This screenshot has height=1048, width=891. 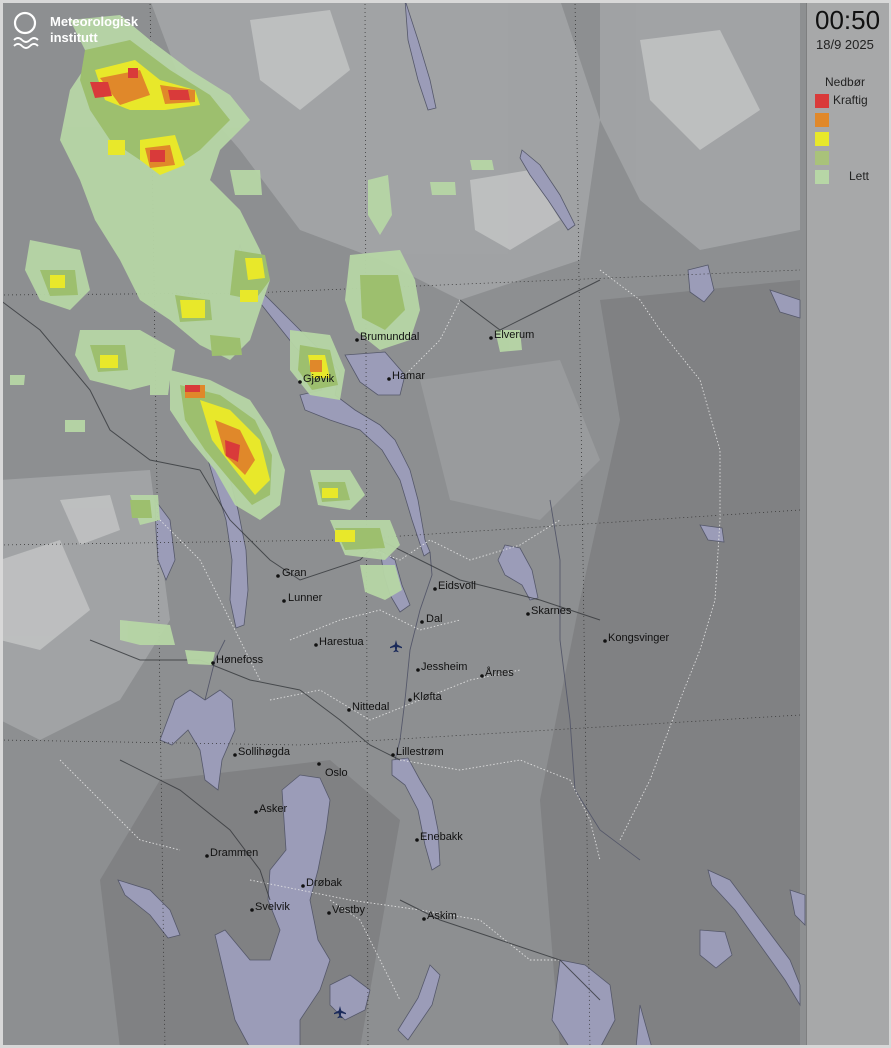 I want to click on logo-line1: Meteorologisk, so click(x=94, y=21).